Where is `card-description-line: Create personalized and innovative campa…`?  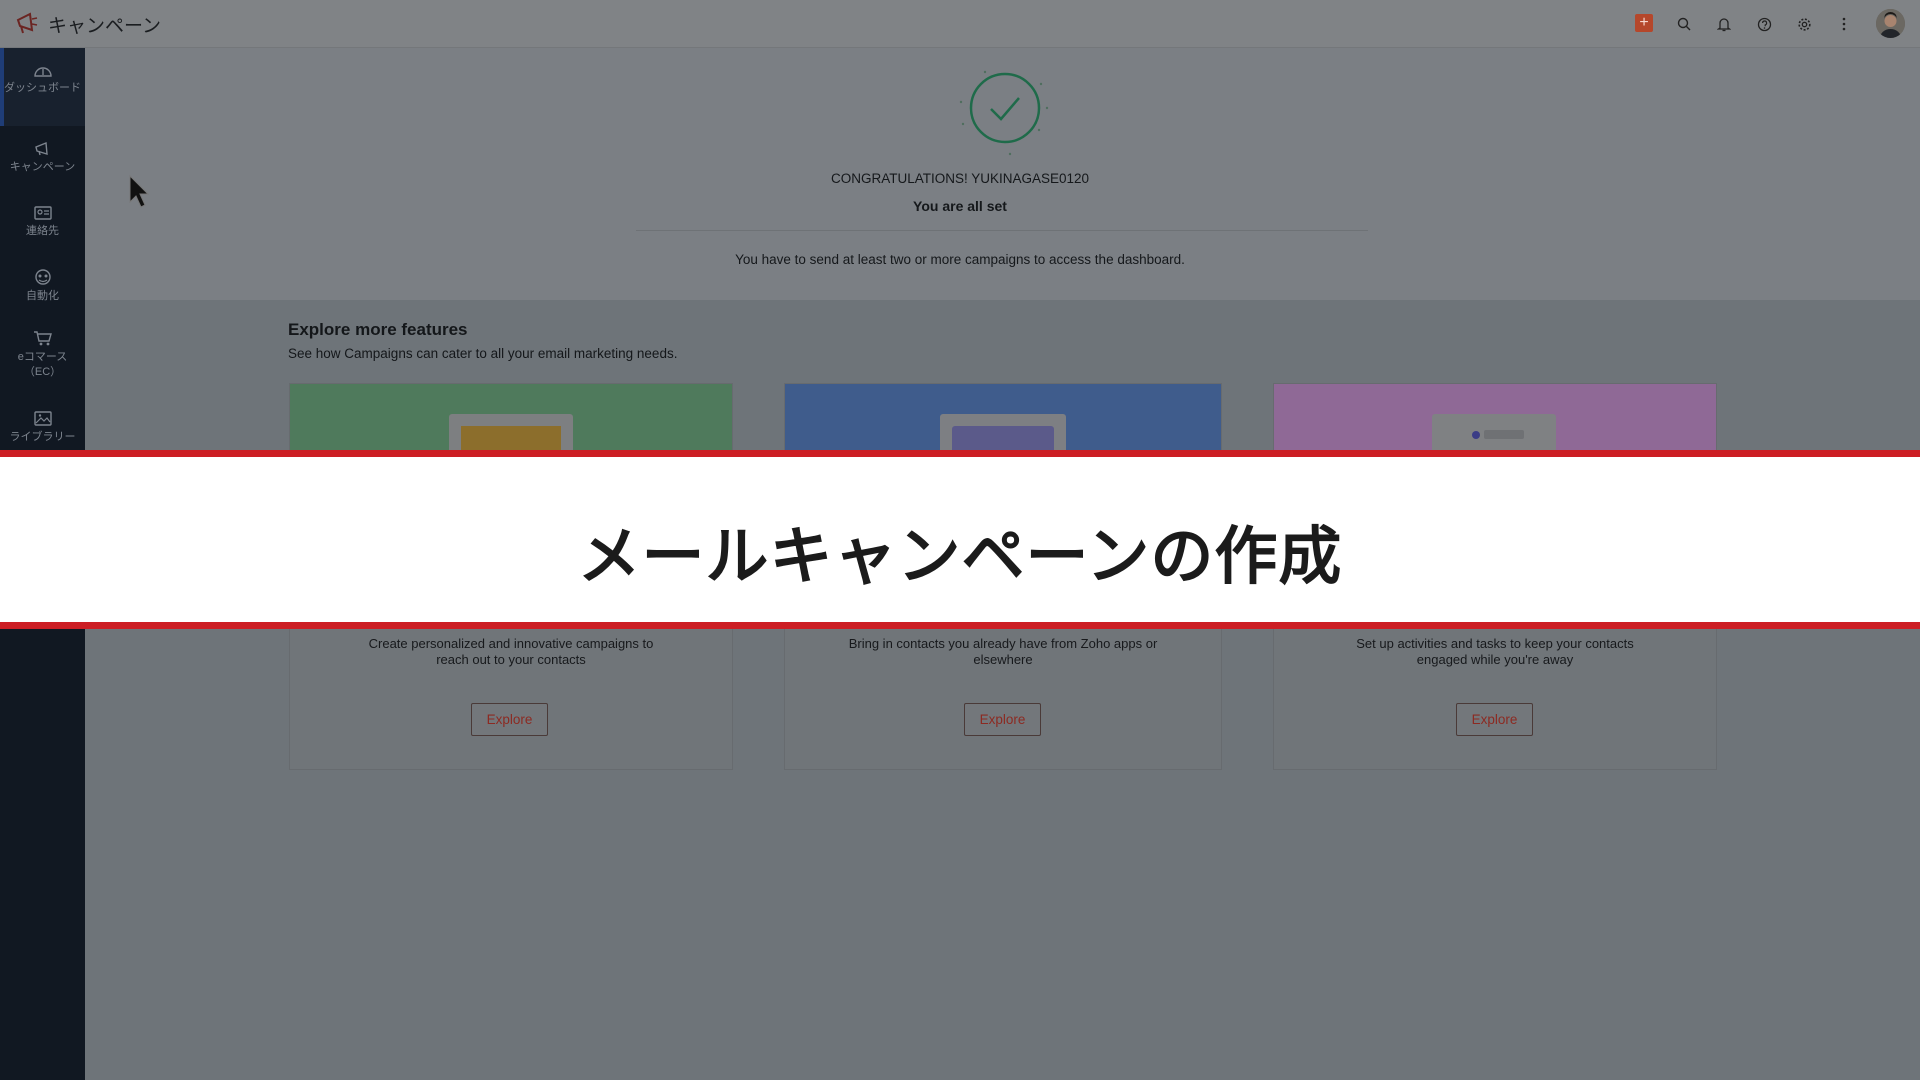 card-description-line: Create personalized and innovative campa… is located at coordinates (511, 643).